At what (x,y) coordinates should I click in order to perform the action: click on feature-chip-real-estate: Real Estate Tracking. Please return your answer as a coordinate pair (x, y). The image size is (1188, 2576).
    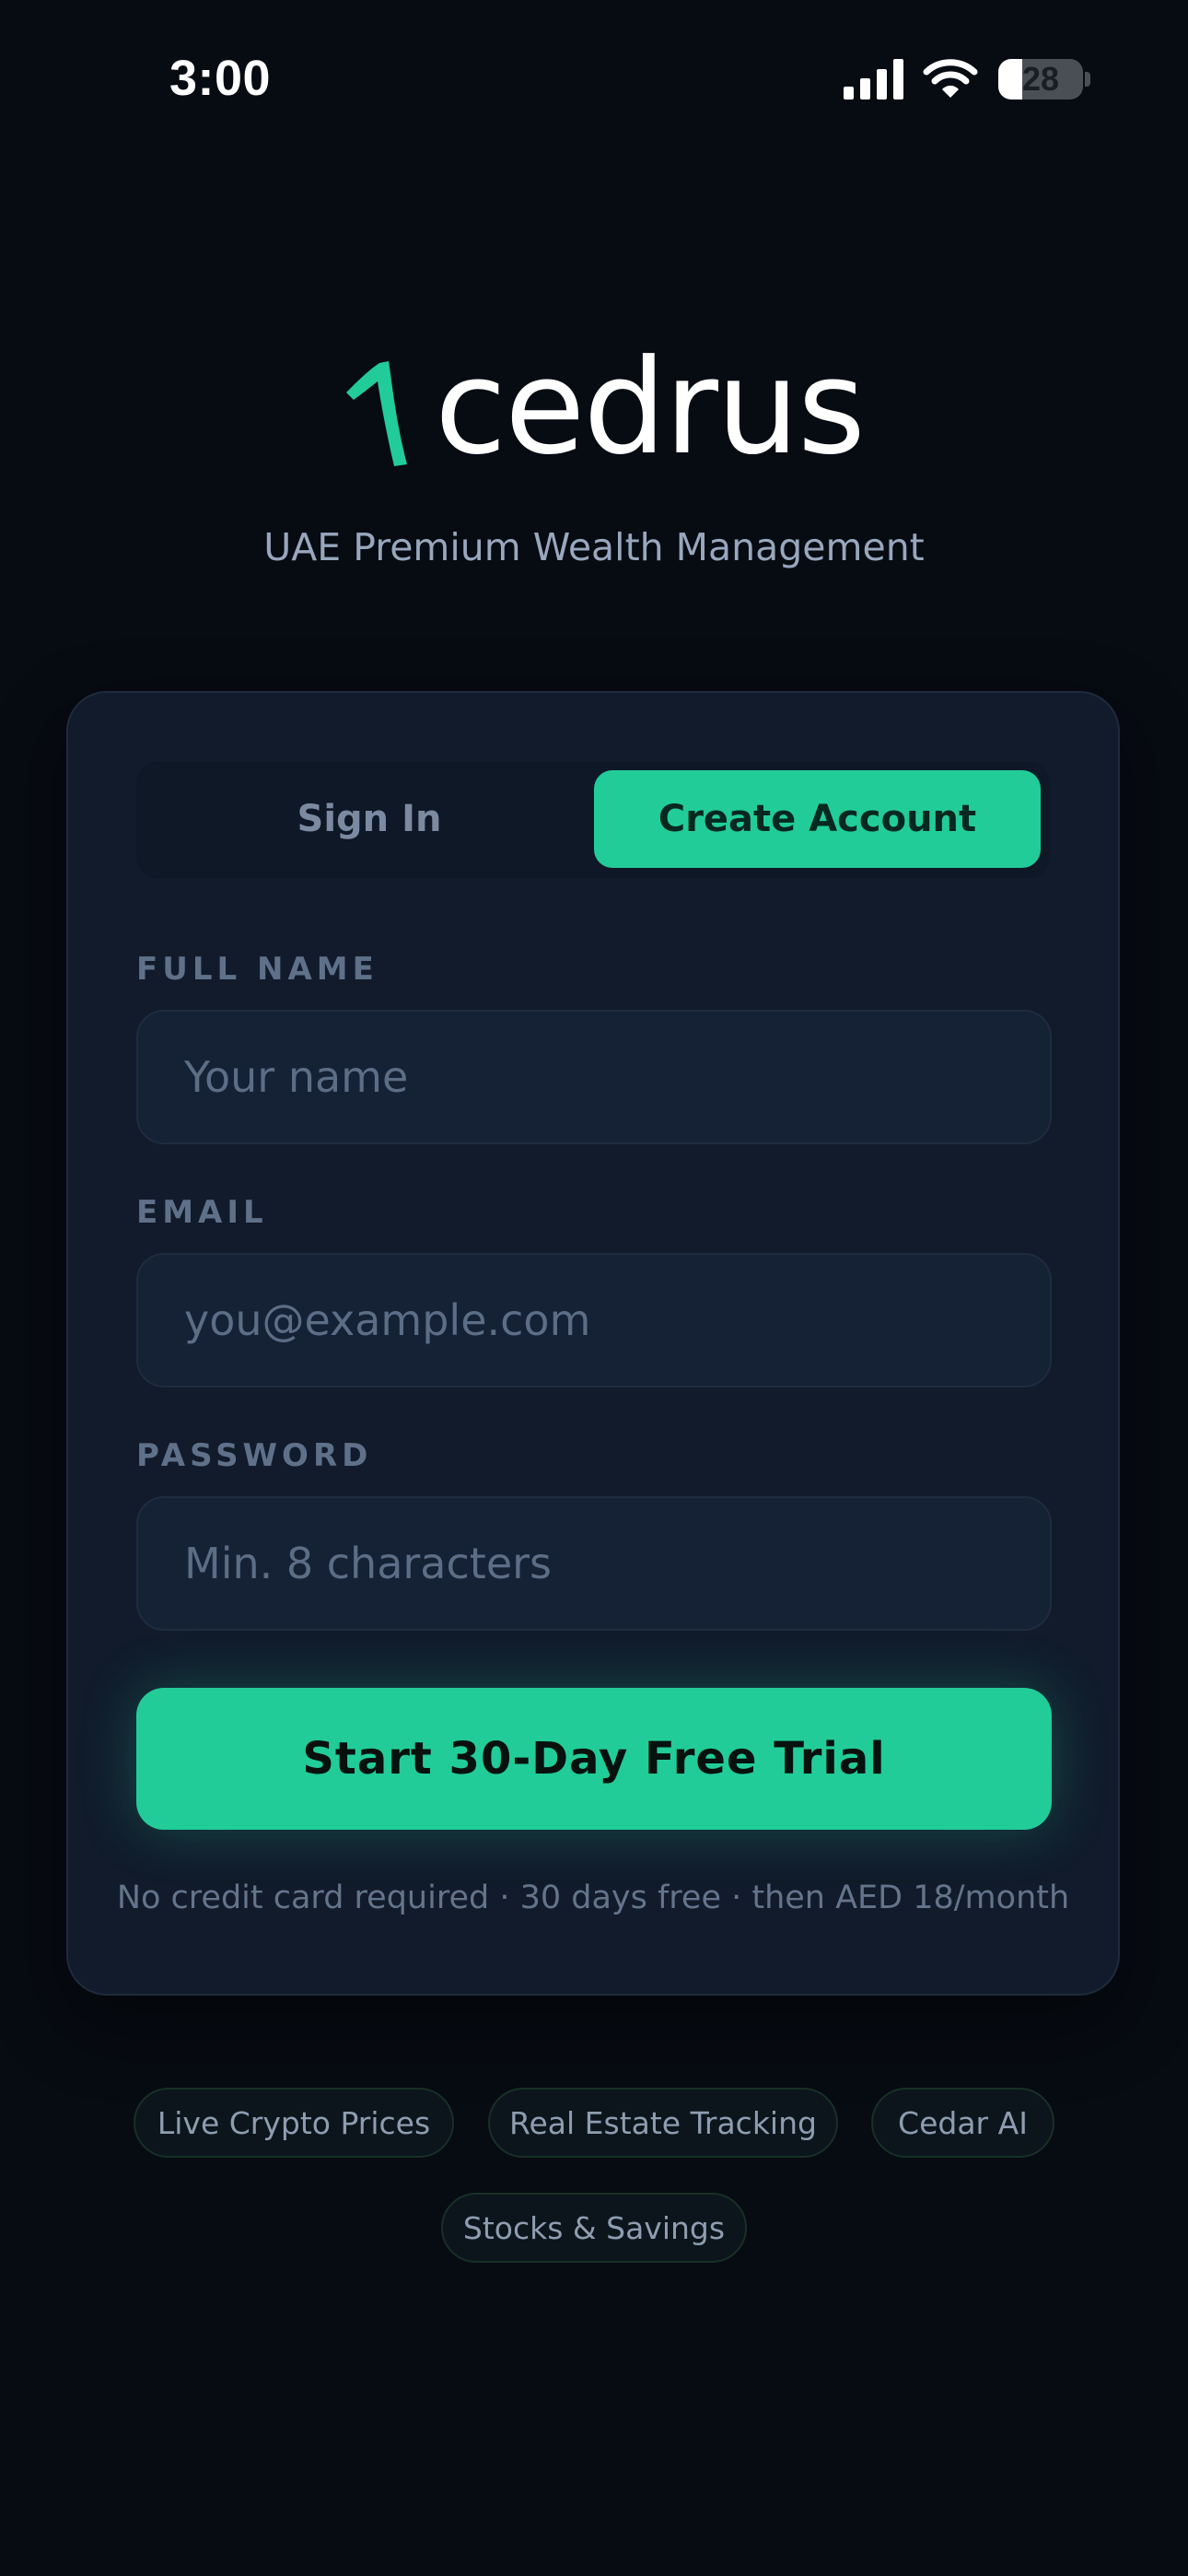
    Looking at the image, I should click on (663, 2123).